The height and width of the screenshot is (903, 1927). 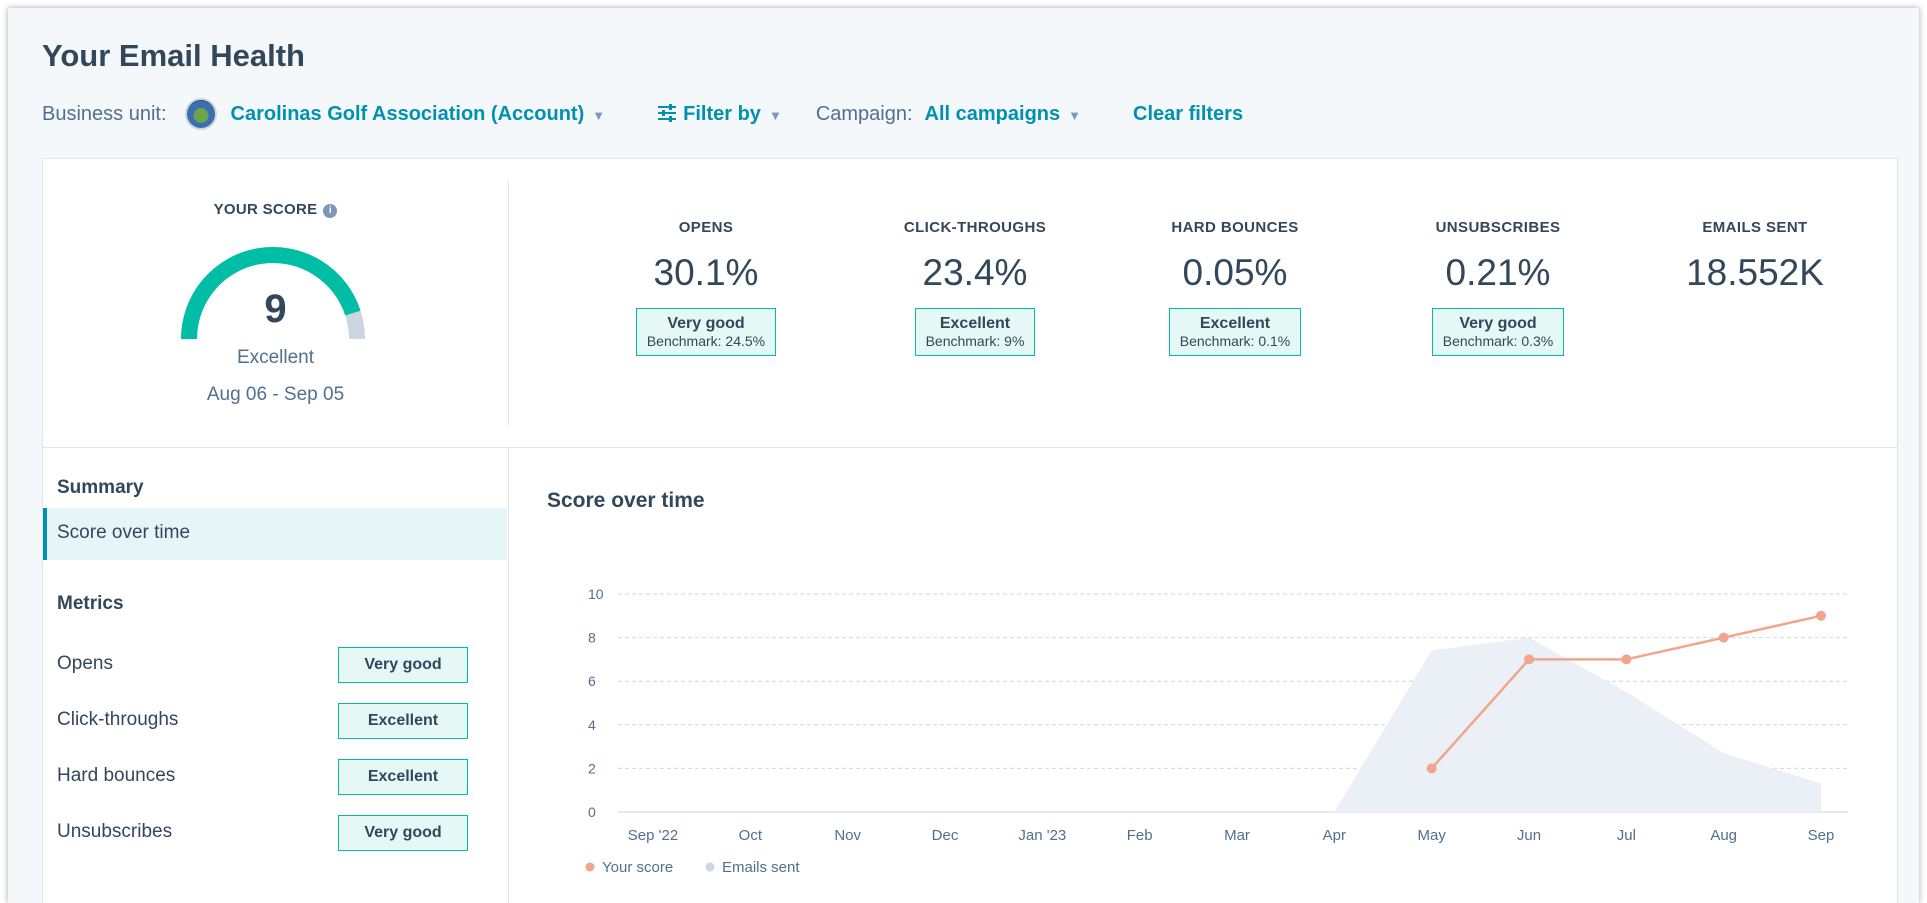 I want to click on filter-by-button: Filter by ▼, so click(x=719, y=114).